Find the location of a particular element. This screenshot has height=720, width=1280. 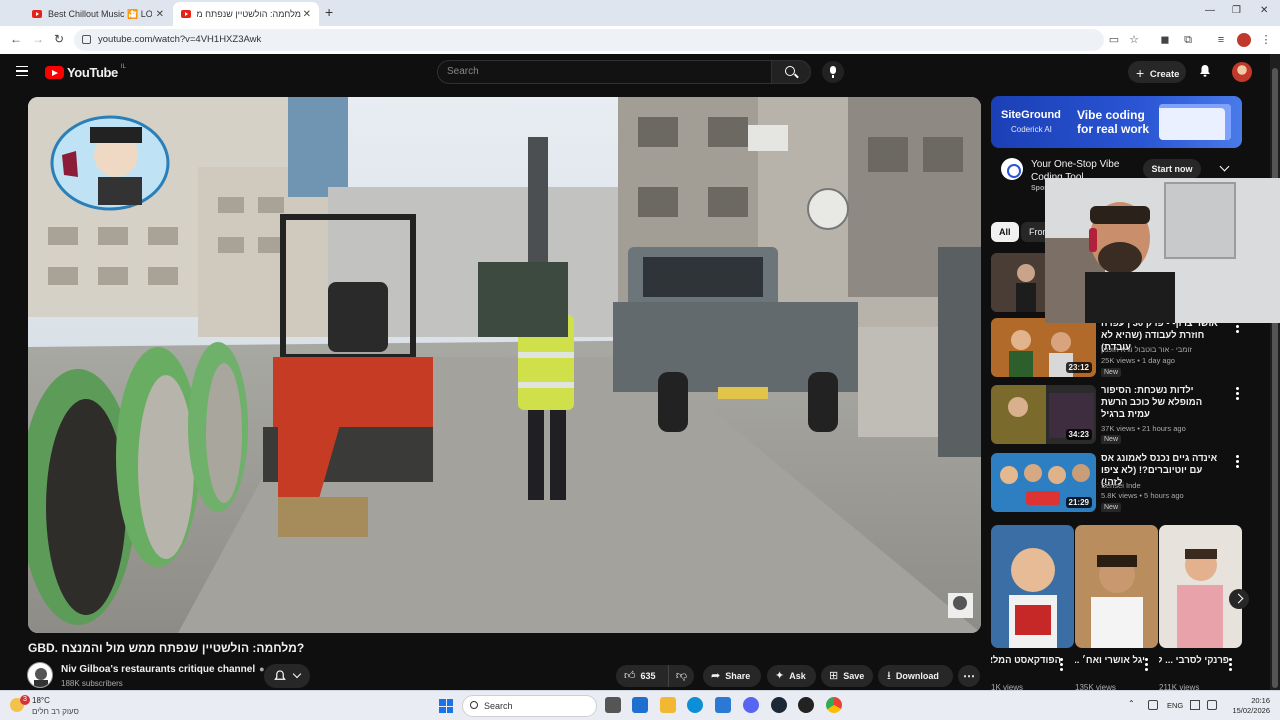

like-button: 👍︎ 635 is located at coordinates (642, 676).